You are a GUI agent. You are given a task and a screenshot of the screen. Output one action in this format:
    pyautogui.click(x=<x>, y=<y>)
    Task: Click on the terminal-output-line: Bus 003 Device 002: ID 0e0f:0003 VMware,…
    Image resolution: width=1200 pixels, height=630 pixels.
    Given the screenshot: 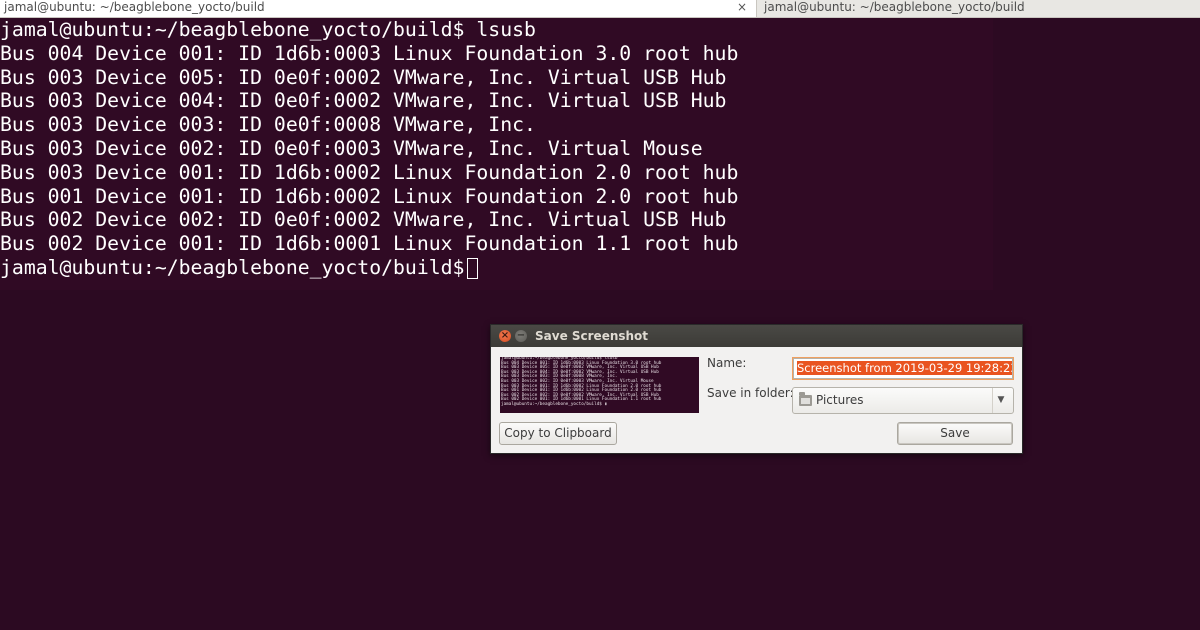 What is the action you would take?
    pyautogui.click(x=351, y=148)
    